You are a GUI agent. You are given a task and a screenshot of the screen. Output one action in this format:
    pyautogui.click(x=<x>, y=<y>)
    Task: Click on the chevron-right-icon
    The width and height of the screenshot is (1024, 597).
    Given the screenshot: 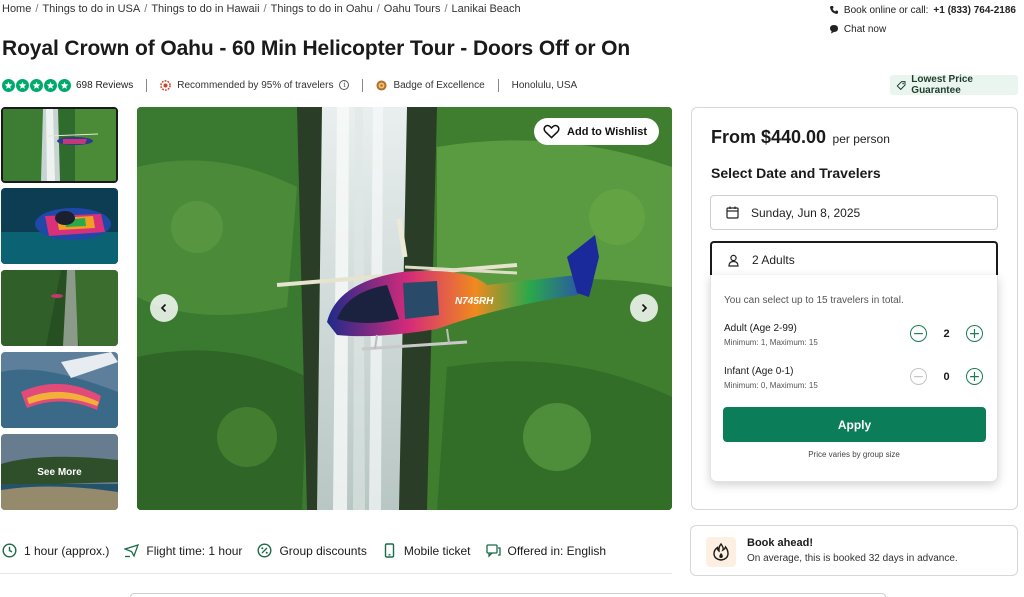 What is the action you would take?
    pyautogui.click(x=644, y=308)
    